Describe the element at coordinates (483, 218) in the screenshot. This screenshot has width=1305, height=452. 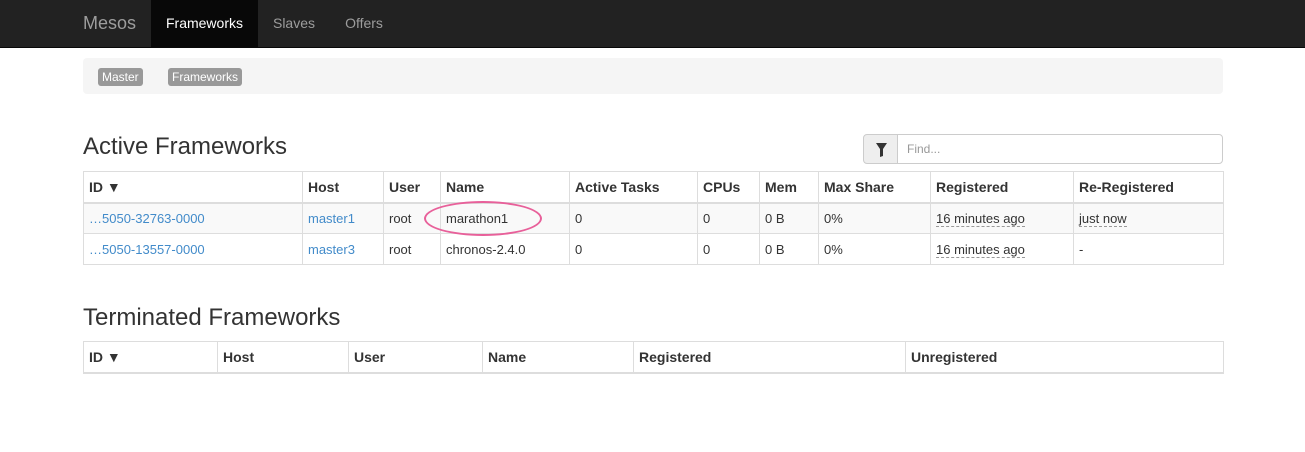
I see `highlight-annotation` at that location.